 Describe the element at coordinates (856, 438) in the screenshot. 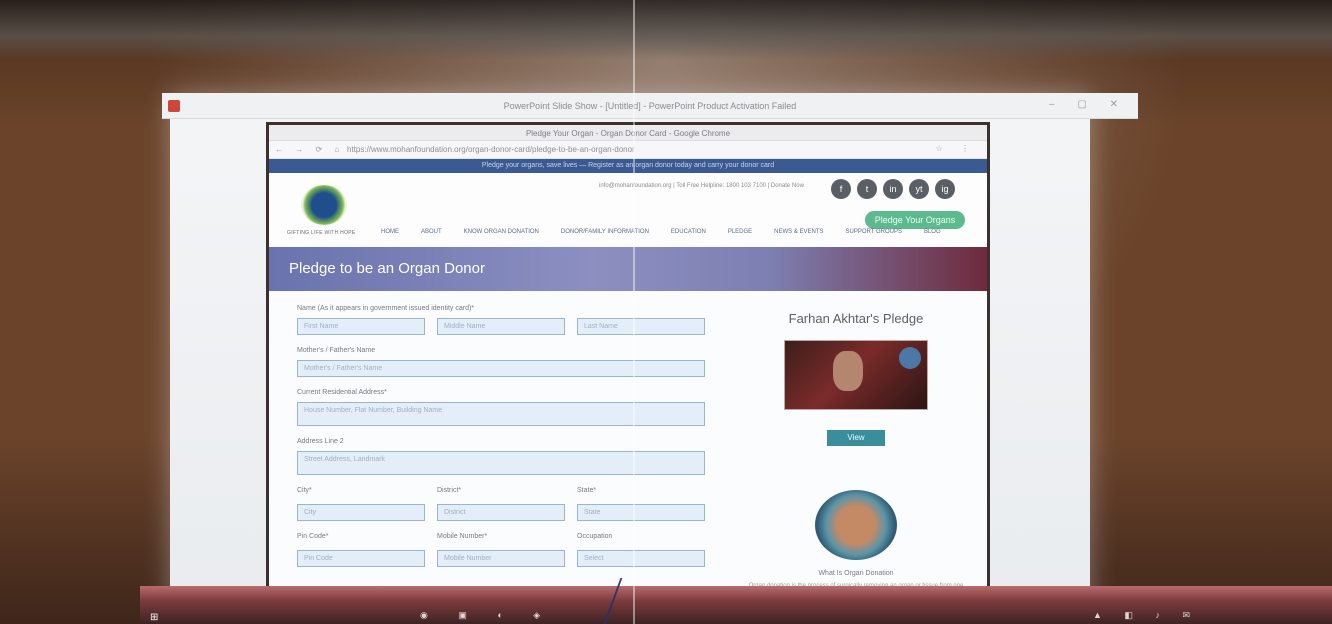

I see `view-button: View` at that location.